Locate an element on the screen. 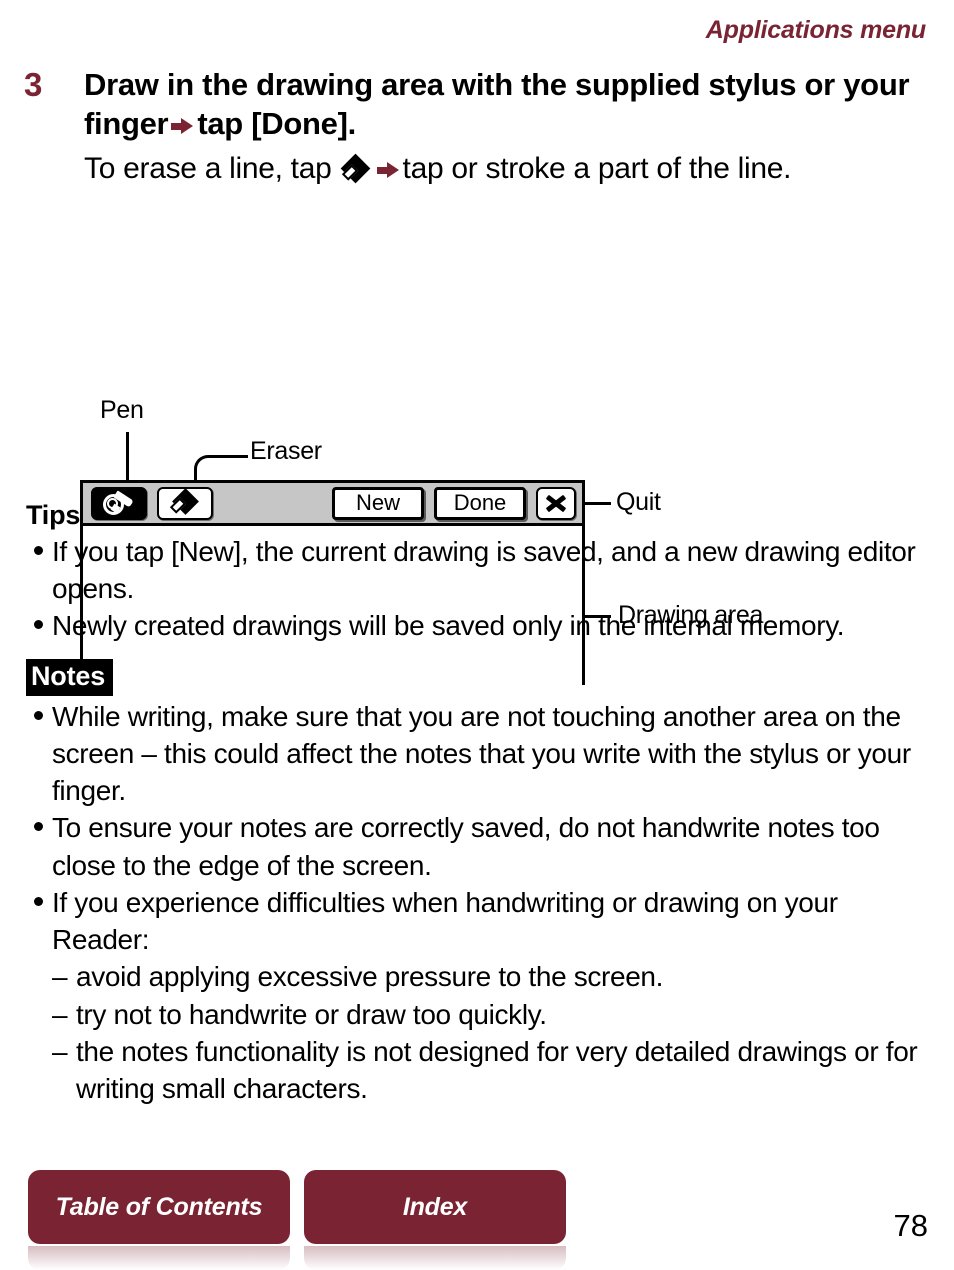 Image resolution: width=954 pixels, height=1270 pixels. callout-leader-eraser-horizontal is located at coordinates (231, 456).